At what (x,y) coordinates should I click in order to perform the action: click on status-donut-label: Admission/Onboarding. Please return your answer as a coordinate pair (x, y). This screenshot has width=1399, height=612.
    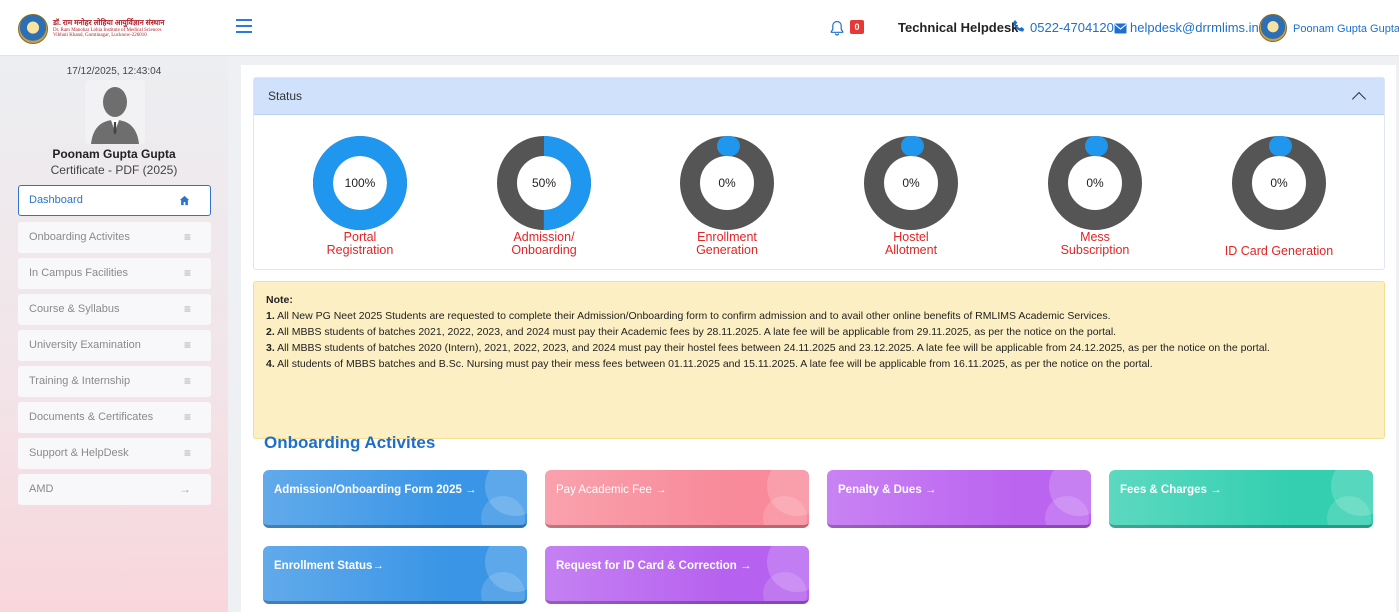
    Looking at the image, I should click on (544, 243).